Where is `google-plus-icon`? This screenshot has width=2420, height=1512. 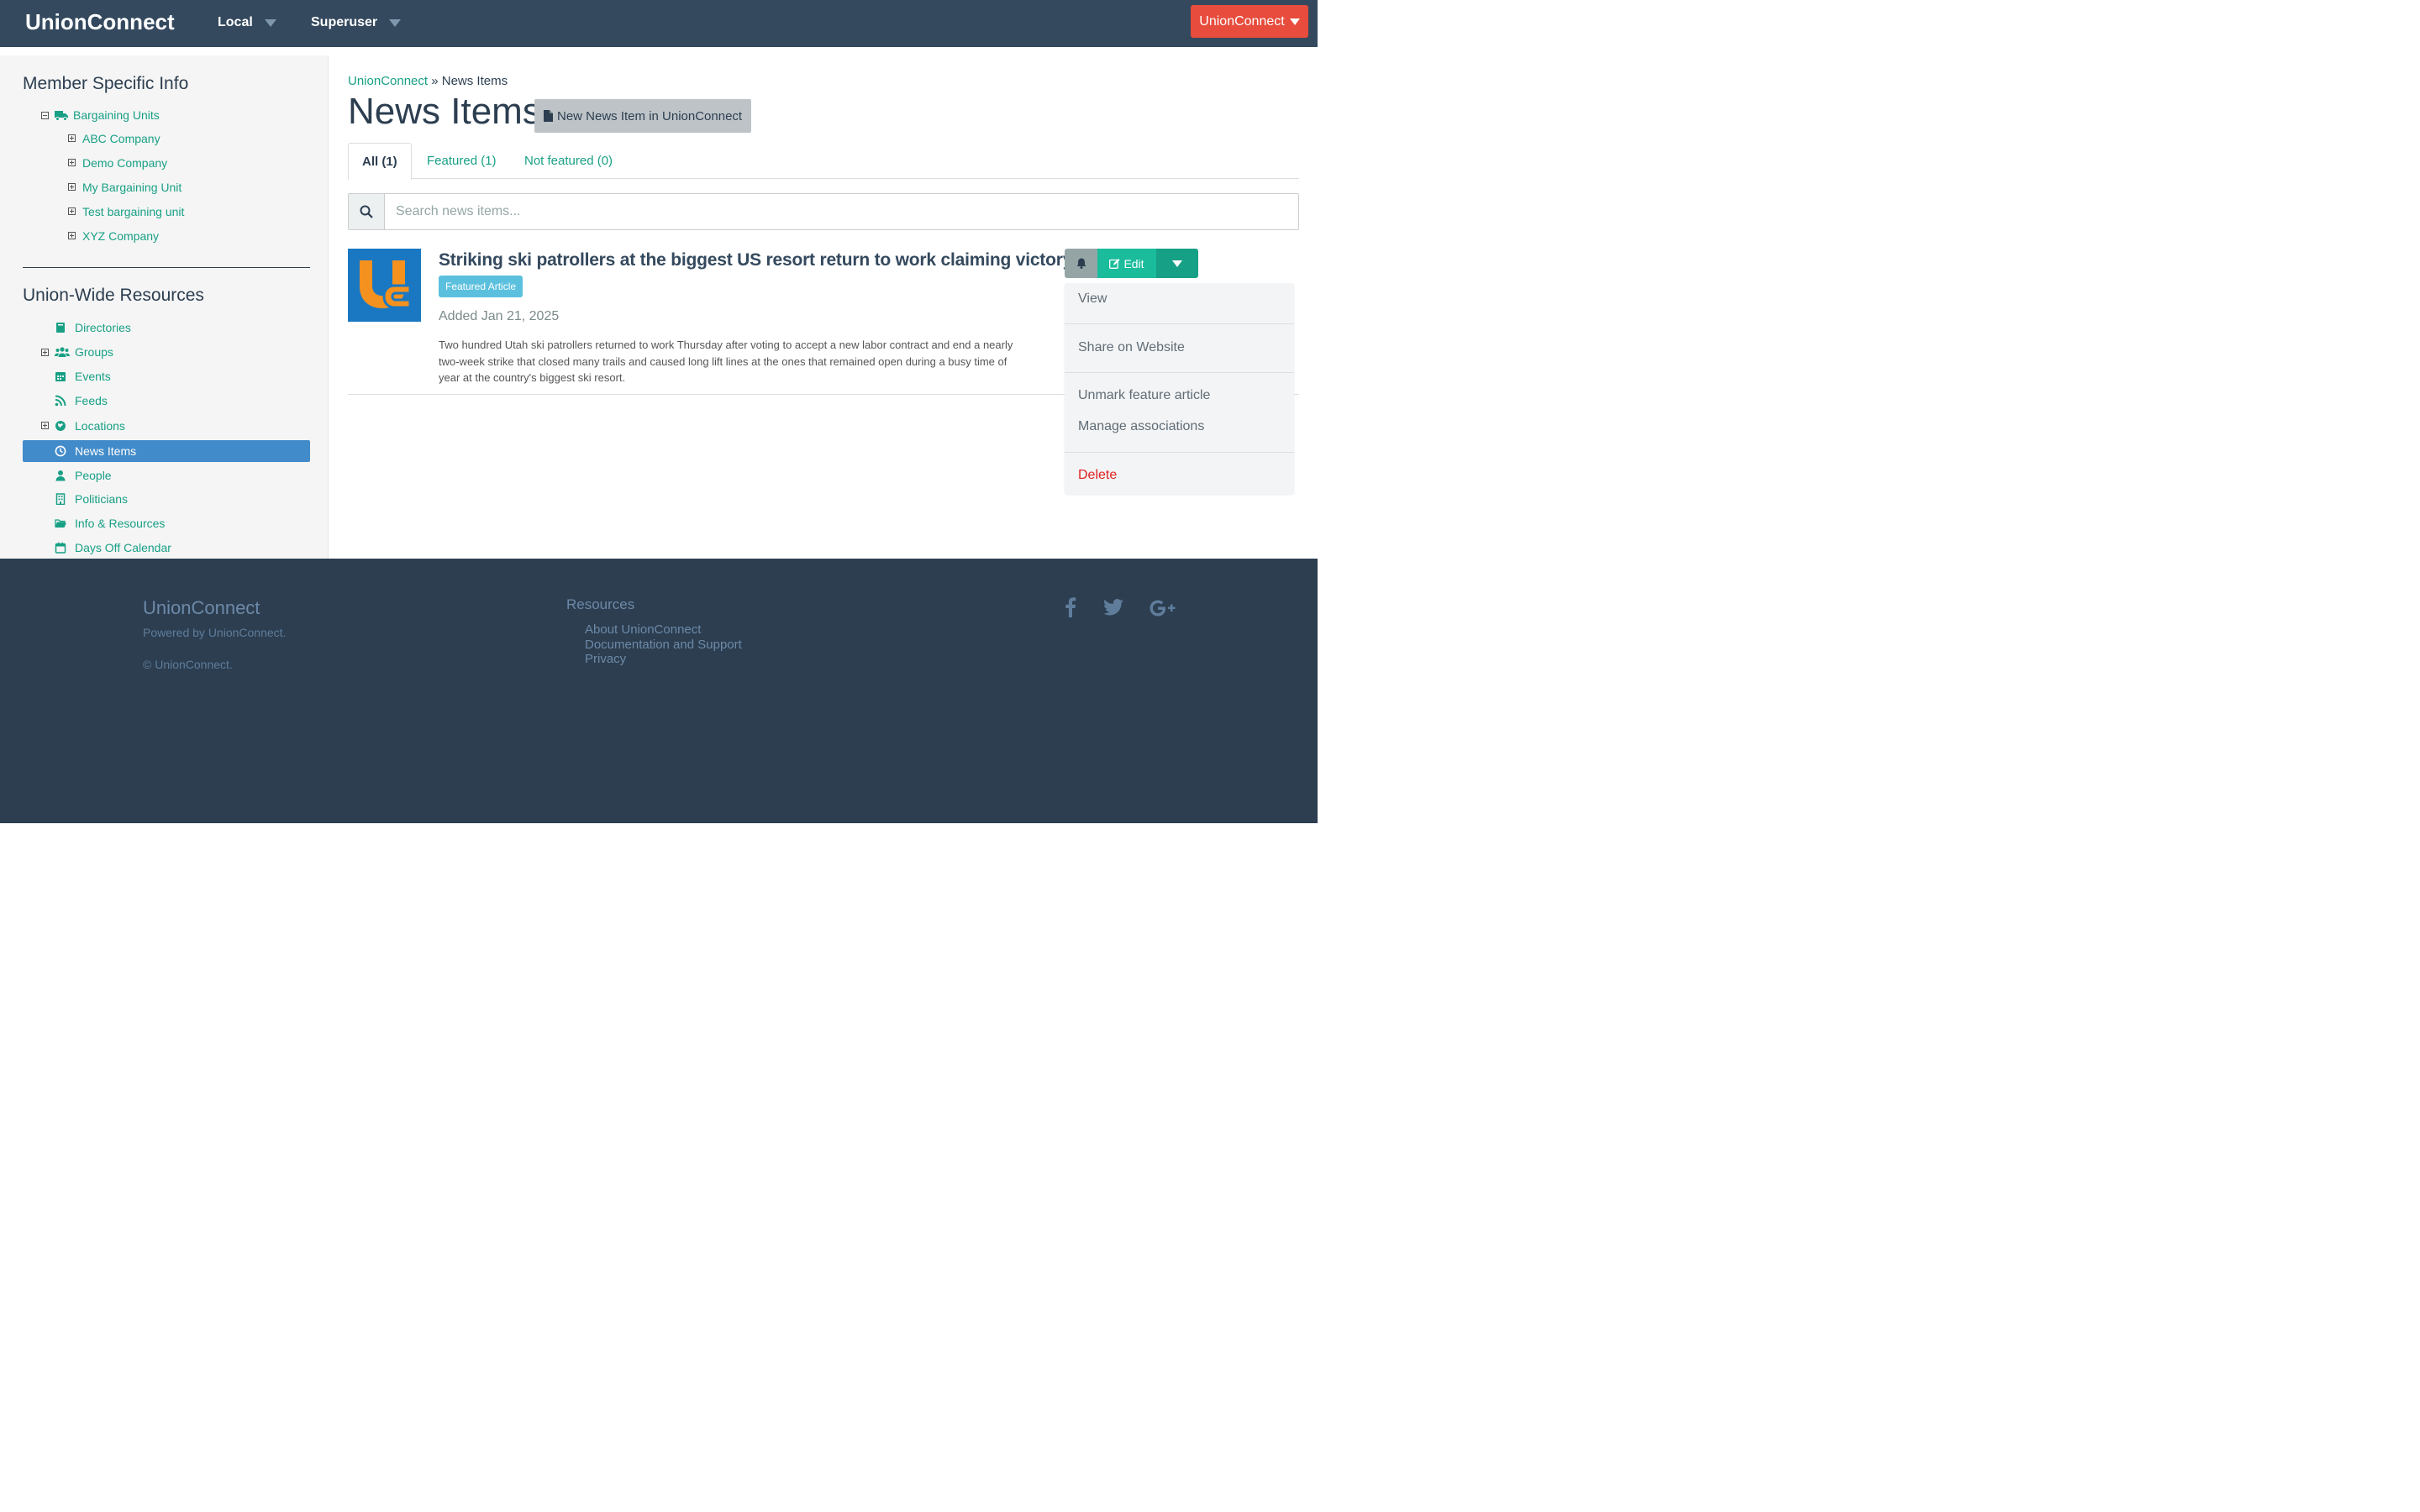 google-plus-icon is located at coordinates (1163, 608).